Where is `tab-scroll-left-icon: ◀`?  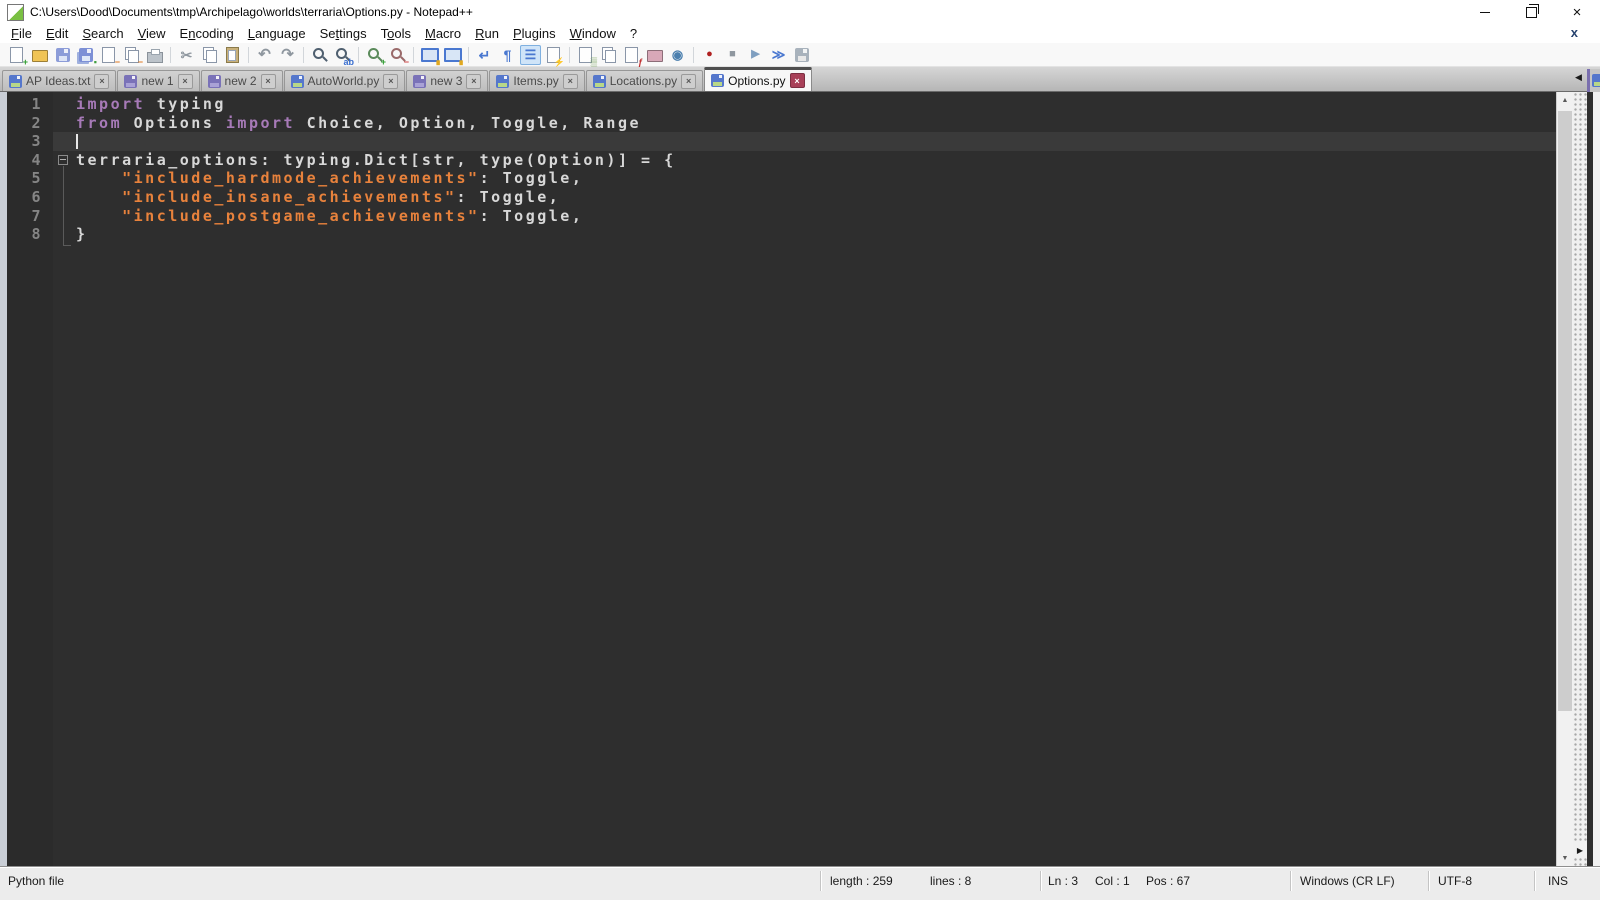
tab-scroll-left-icon: ◀ is located at coordinates (1578, 77).